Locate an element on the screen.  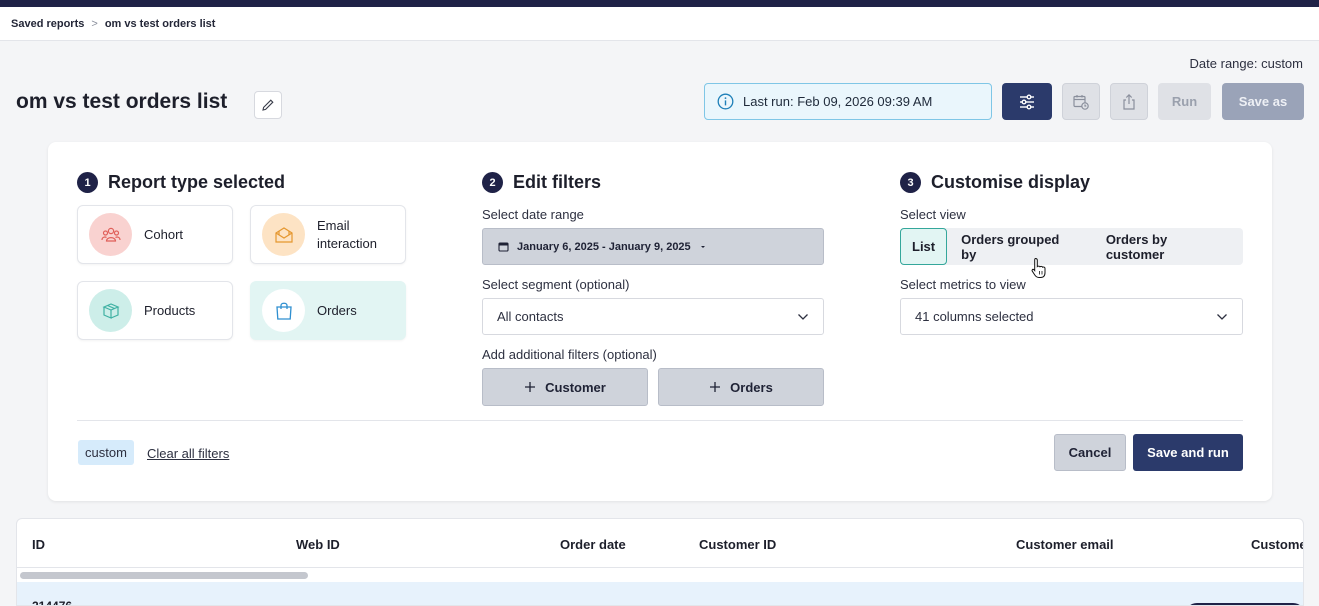
table-row is located at coordinates (660, 593).